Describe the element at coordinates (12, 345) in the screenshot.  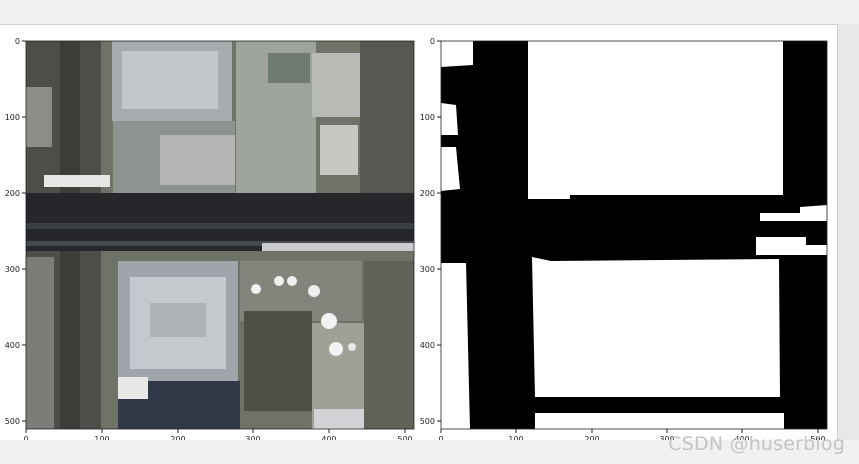
I see `left-y-tick-label: 400` at that location.